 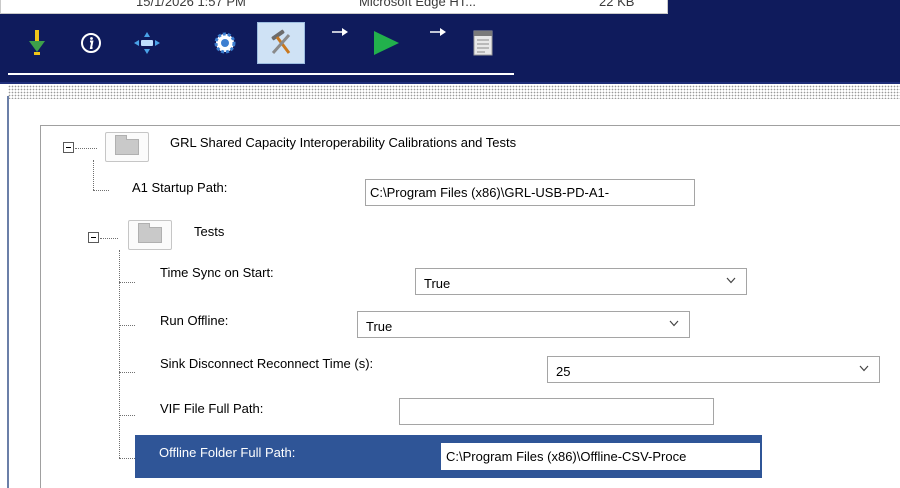 What do you see at coordinates (483, 43) in the screenshot?
I see `document-icon` at bounding box center [483, 43].